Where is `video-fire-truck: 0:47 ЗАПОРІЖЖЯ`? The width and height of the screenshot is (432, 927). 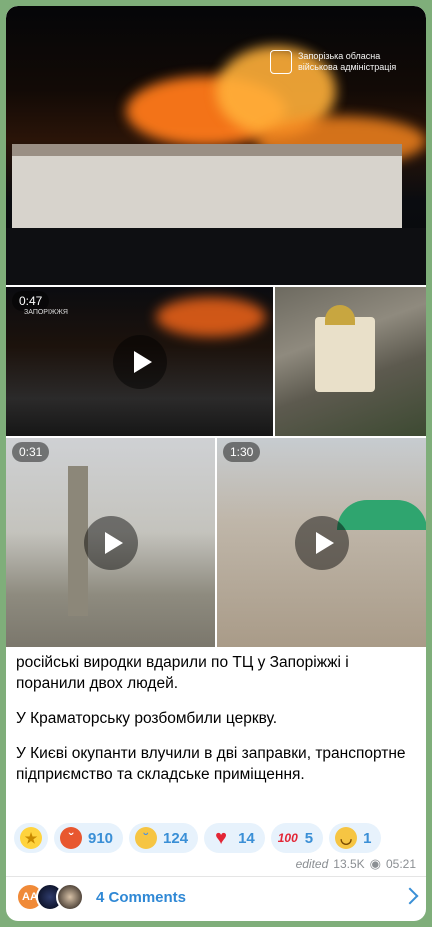 video-fire-truck: 0:47 ЗАПОРІЖЖЯ is located at coordinates (139, 361).